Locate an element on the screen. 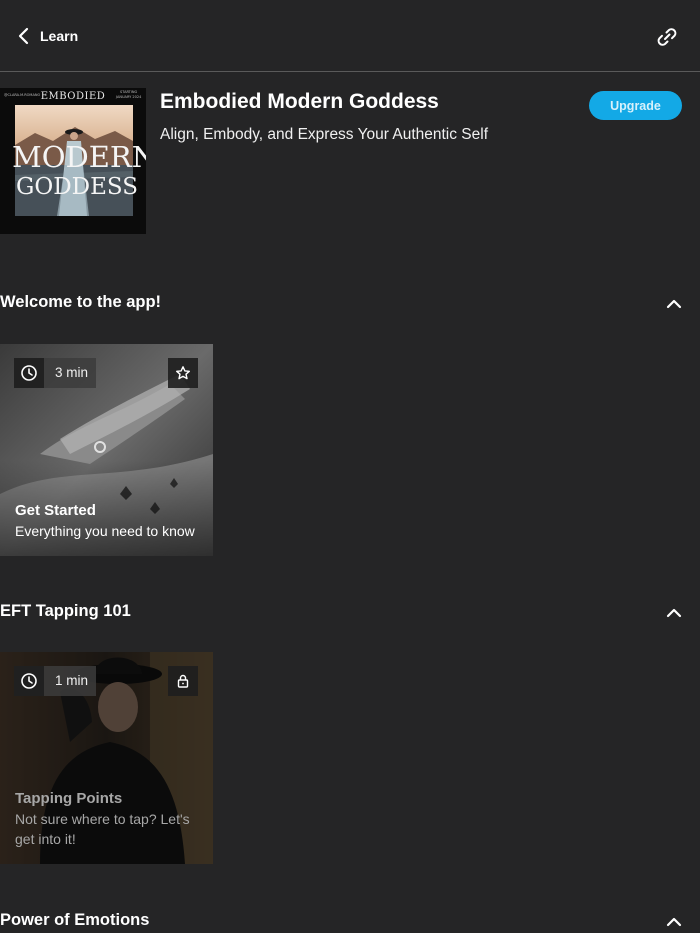 The image size is (700, 933). upgrade-button: Upgrade is located at coordinates (635, 105).